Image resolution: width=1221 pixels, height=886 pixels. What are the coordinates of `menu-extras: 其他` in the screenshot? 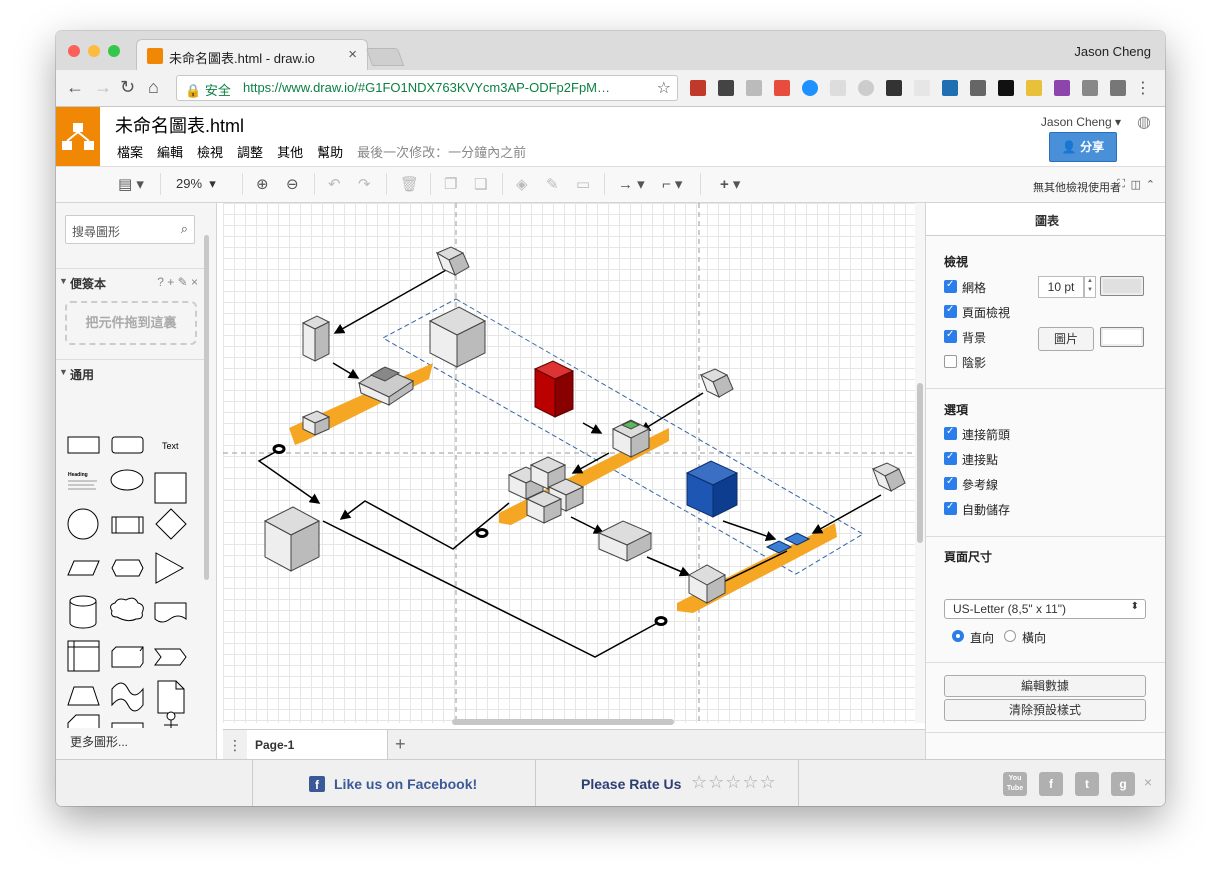 It's located at (290, 151).